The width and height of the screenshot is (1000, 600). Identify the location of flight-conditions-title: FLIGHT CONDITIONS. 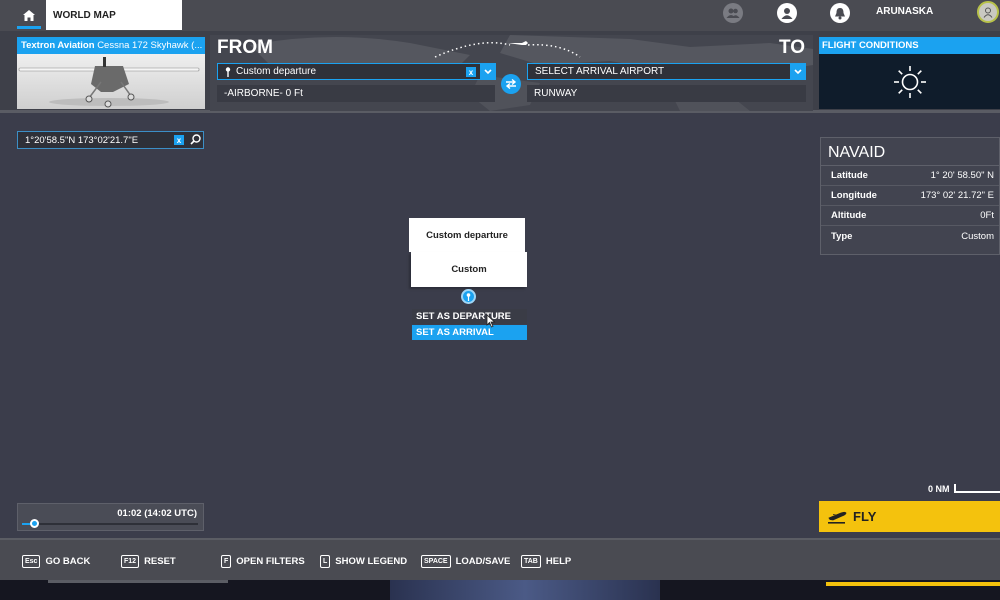
(909, 45).